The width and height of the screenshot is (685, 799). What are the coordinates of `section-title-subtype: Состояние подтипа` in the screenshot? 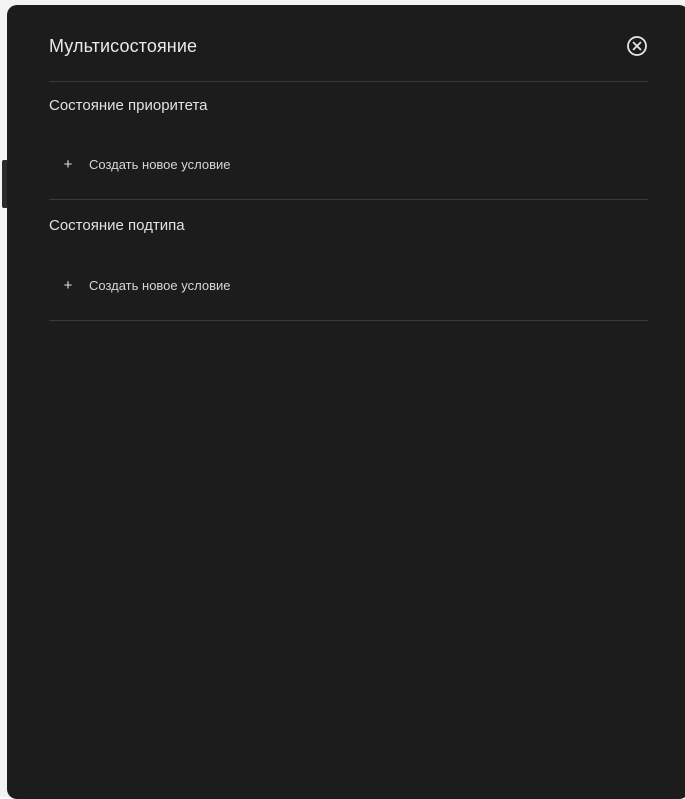 It's located at (117, 225).